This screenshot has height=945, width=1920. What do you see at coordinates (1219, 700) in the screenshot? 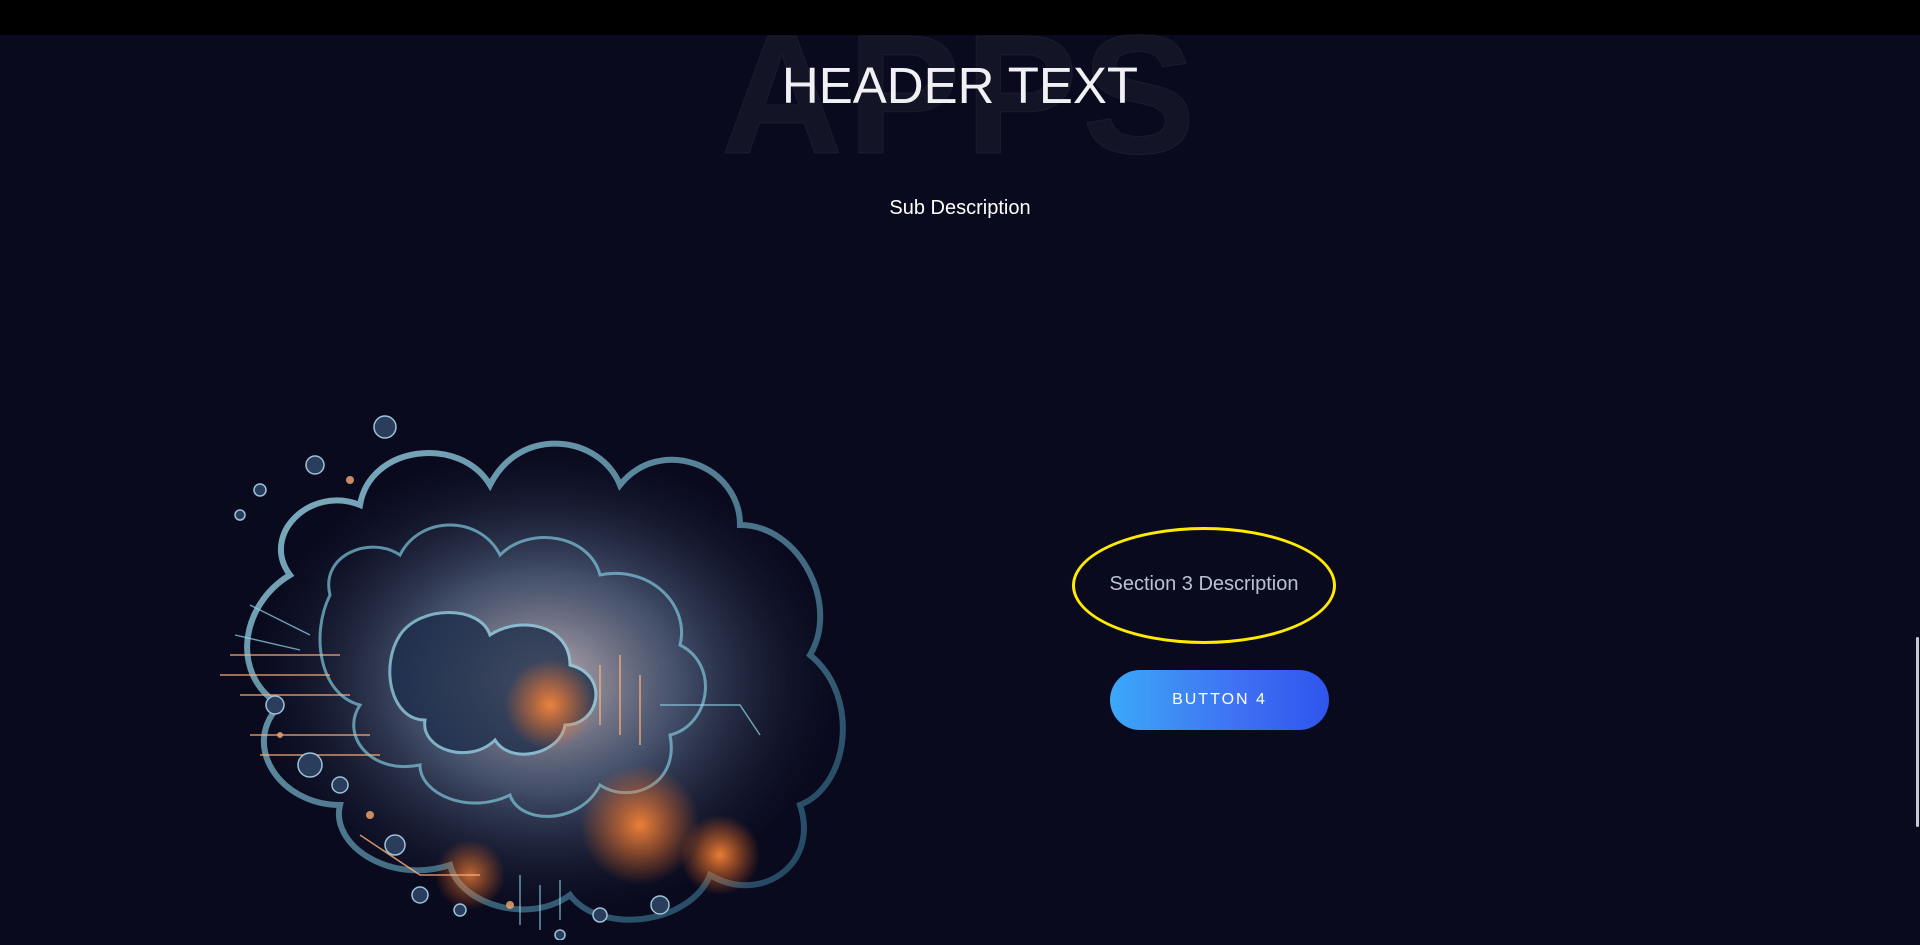
I see `button-4: BUTTON 4` at bounding box center [1219, 700].